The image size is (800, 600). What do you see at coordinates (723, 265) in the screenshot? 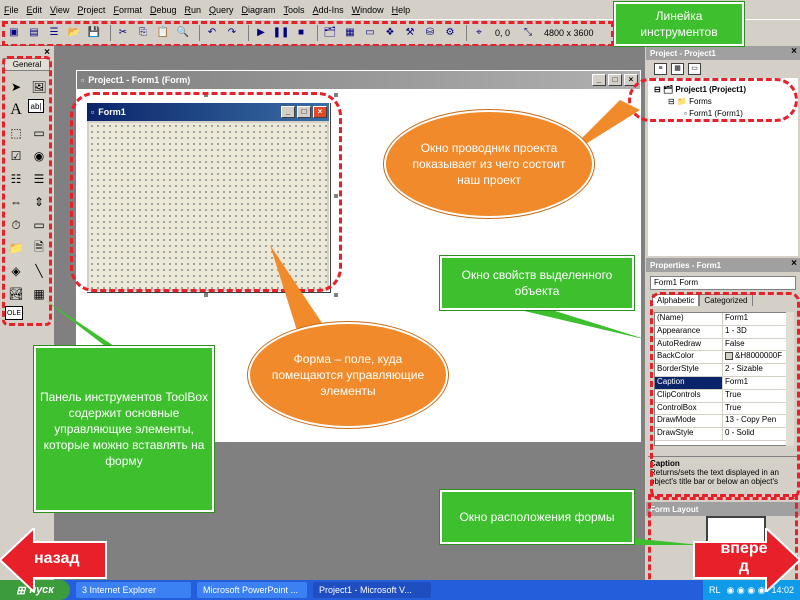
I see `properties-titlebar: Properties - Form1 ×` at bounding box center [723, 265].